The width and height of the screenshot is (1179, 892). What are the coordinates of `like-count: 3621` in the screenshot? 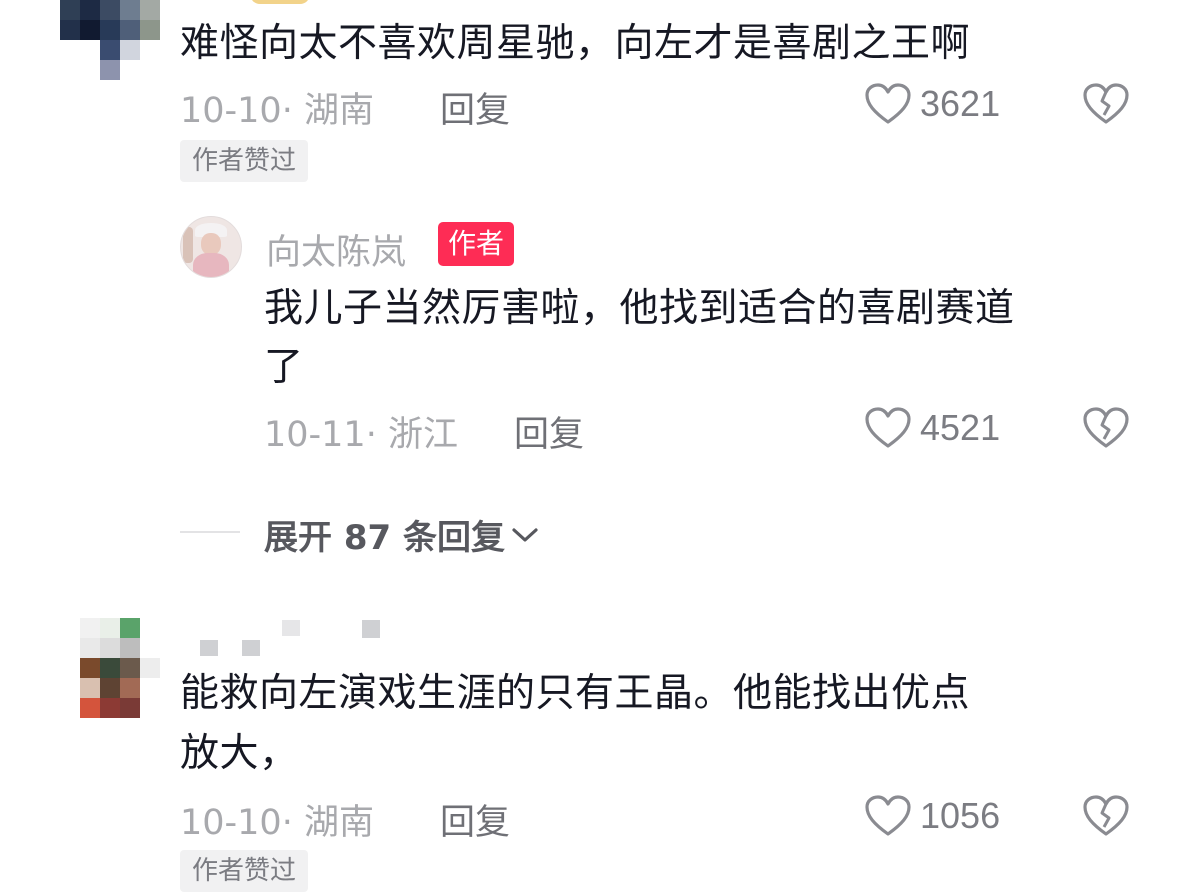 It's located at (960, 103).